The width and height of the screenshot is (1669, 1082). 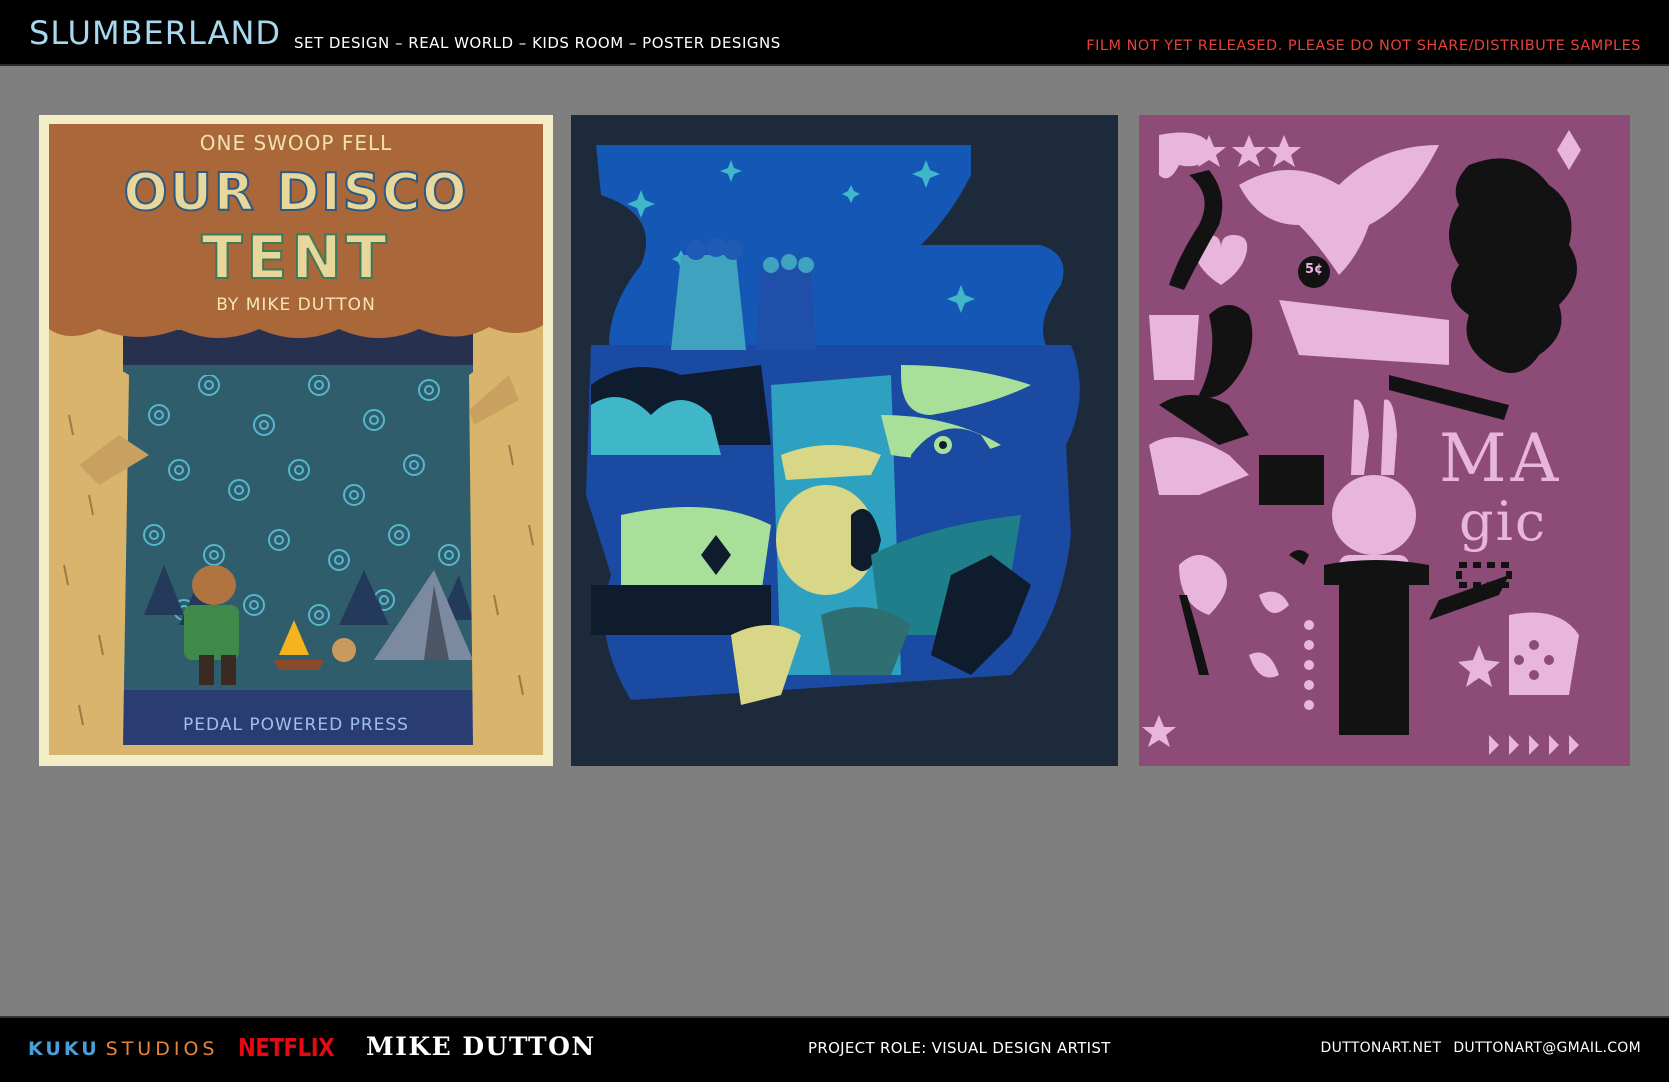 I want to click on poster-price-tag: 5¢, so click(x=1314, y=269).